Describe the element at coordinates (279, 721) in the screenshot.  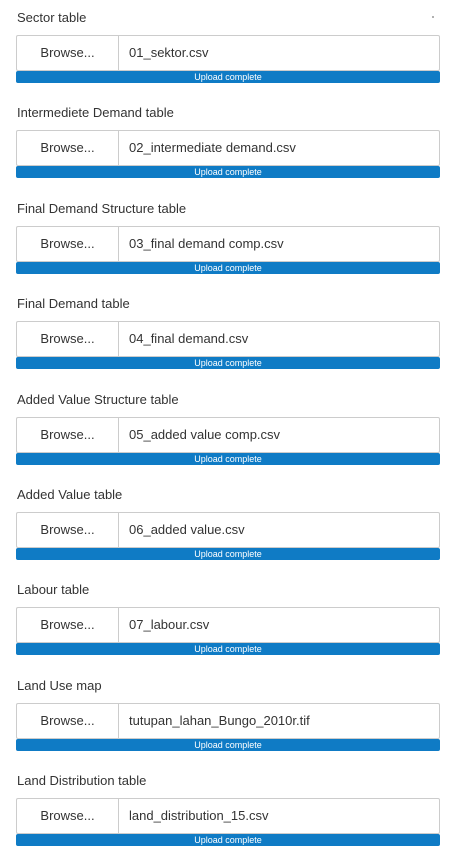
I see `file-name-field: tutupan_lahan_Bungo_2010r.tif` at that location.